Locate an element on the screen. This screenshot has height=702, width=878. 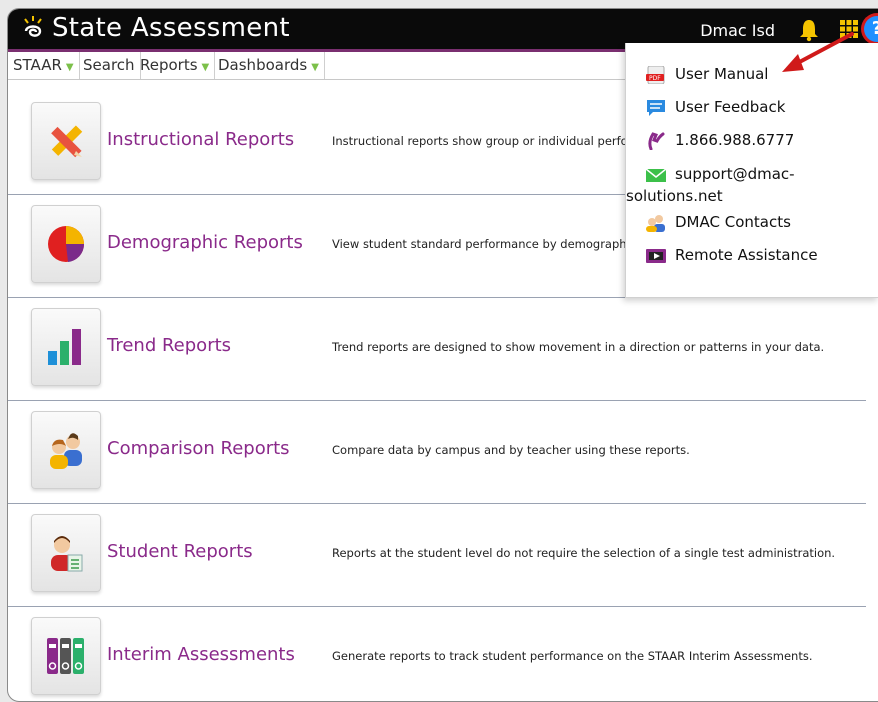
menu-reports: Reports ▼ is located at coordinates (175, 65).